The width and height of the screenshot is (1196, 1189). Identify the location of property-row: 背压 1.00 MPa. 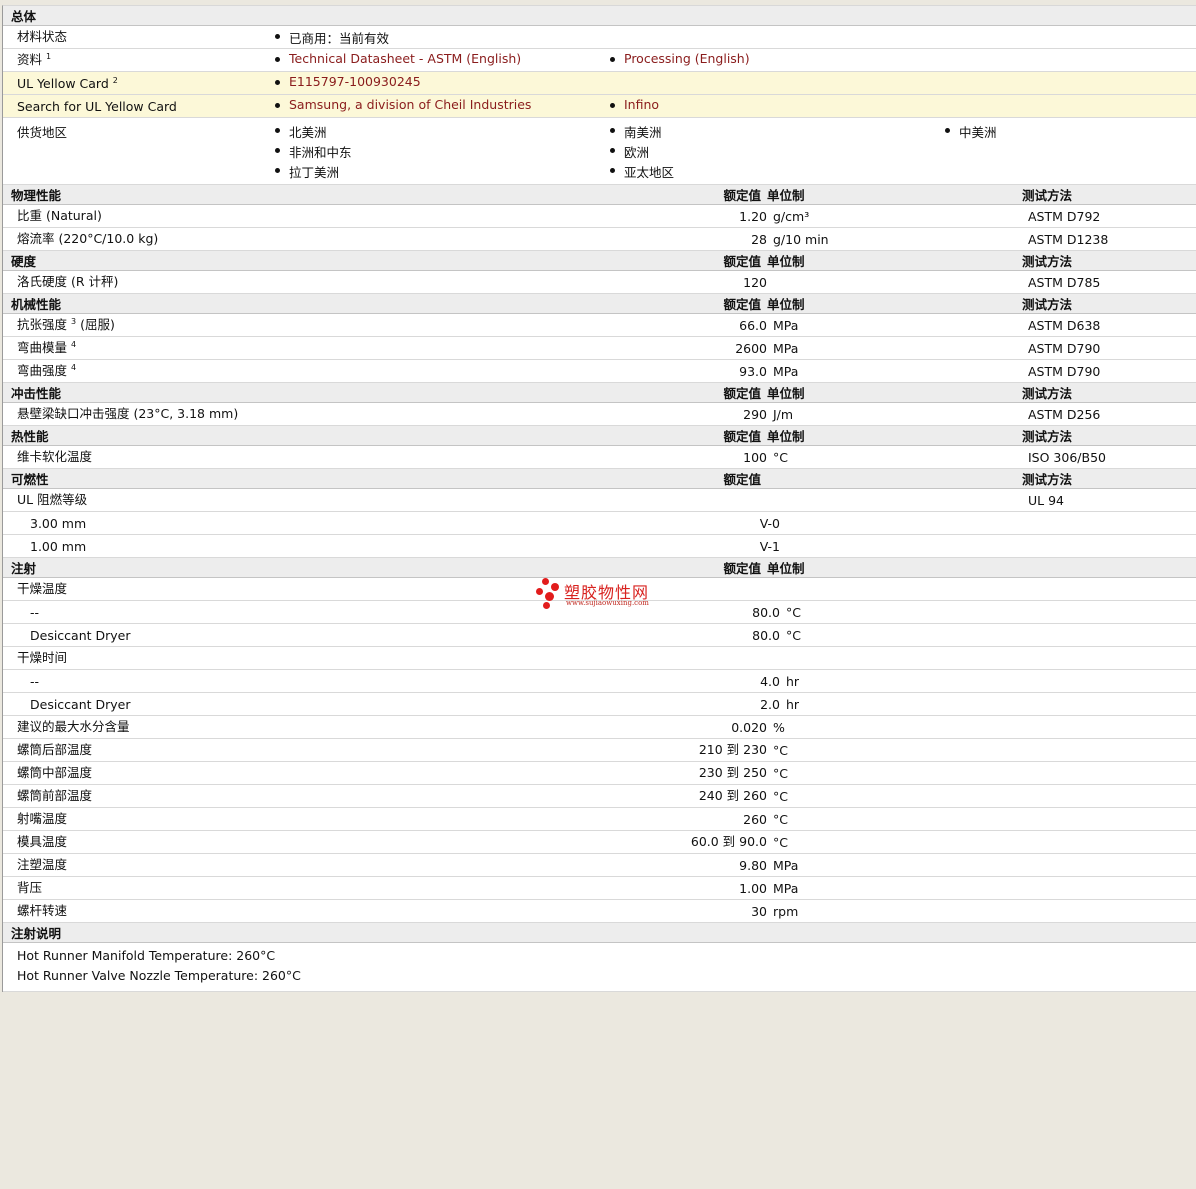
(599, 888).